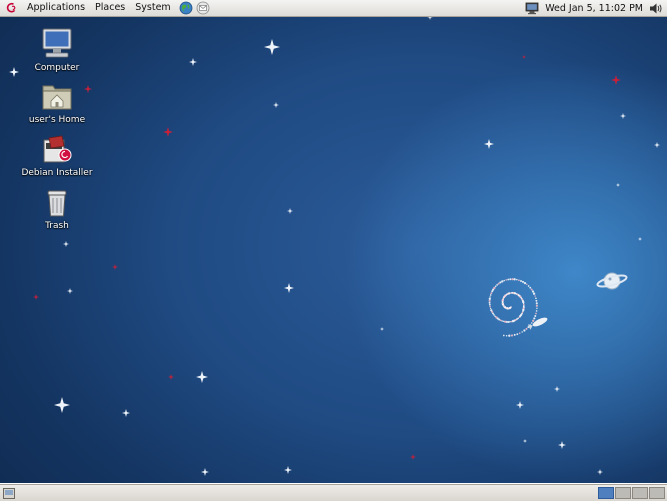  What do you see at coordinates (12, 8) in the screenshot?
I see `debian-swirl-icon` at bounding box center [12, 8].